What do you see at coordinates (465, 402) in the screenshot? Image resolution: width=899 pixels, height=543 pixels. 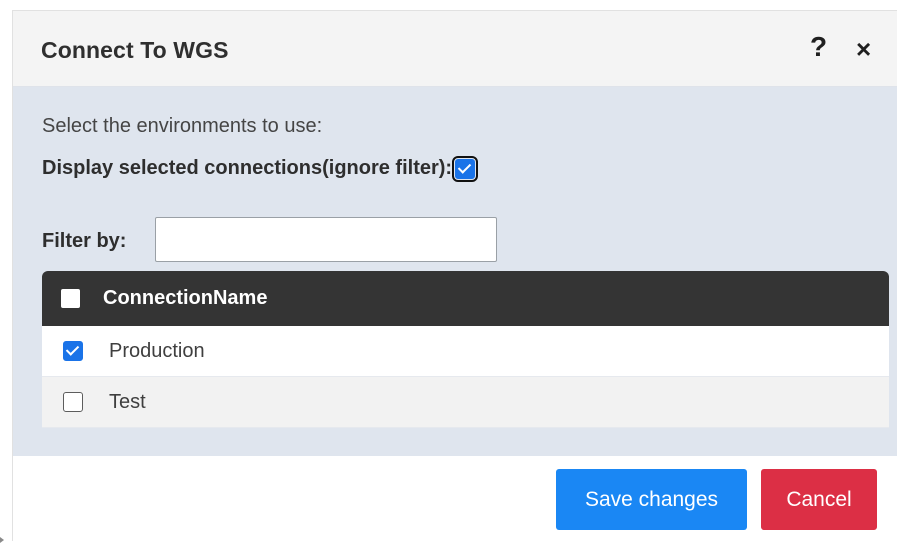 I see `table-row: Test` at bounding box center [465, 402].